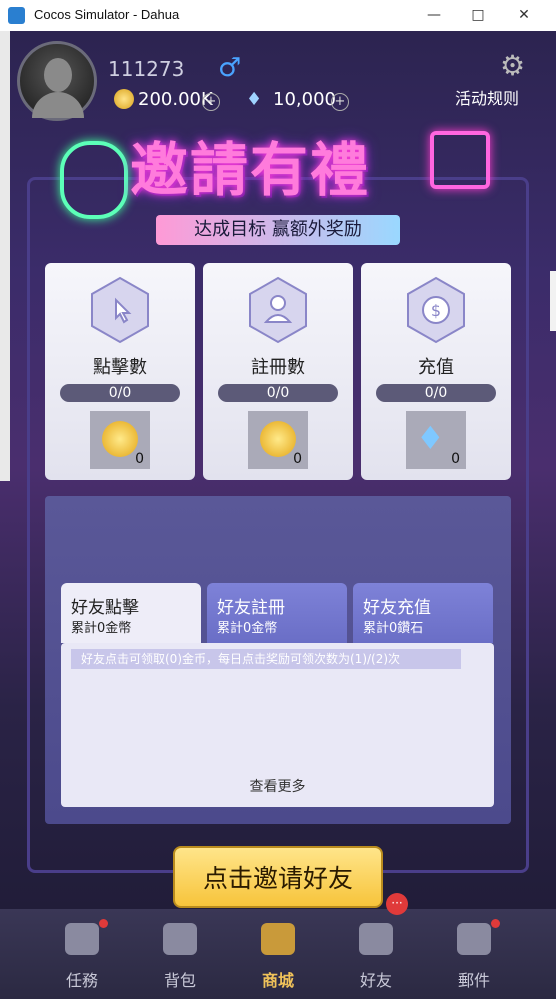 The height and width of the screenshot is (999, 556). What do you see at coordinates (278, 939) in the screenshot?
I see `cart-icon` at bounding box center [278, 939].